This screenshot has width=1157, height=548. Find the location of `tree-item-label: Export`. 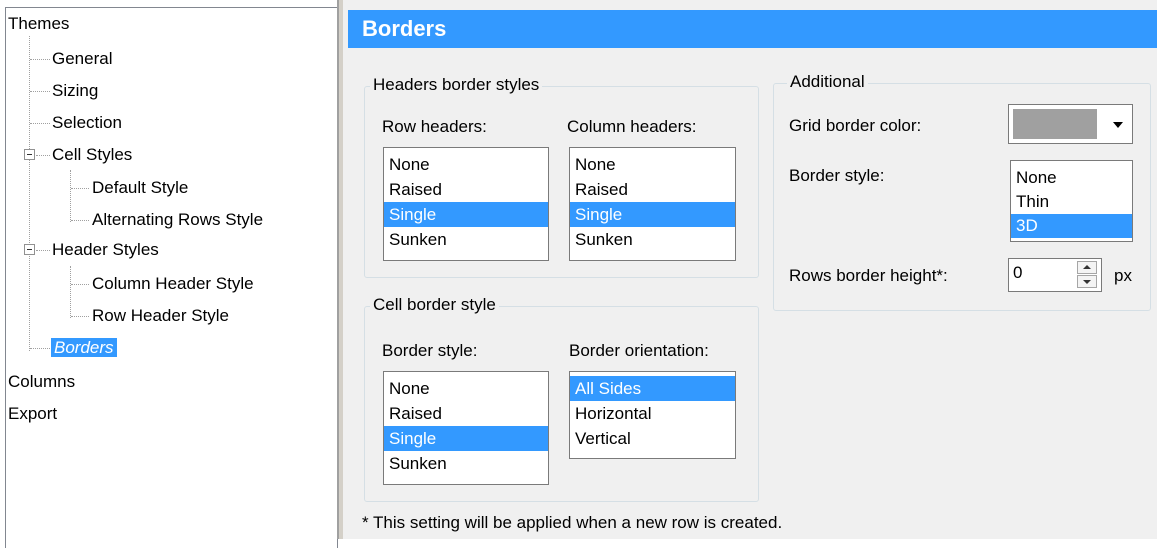

tree-item-label: Export is located at coordinates (33, 413).